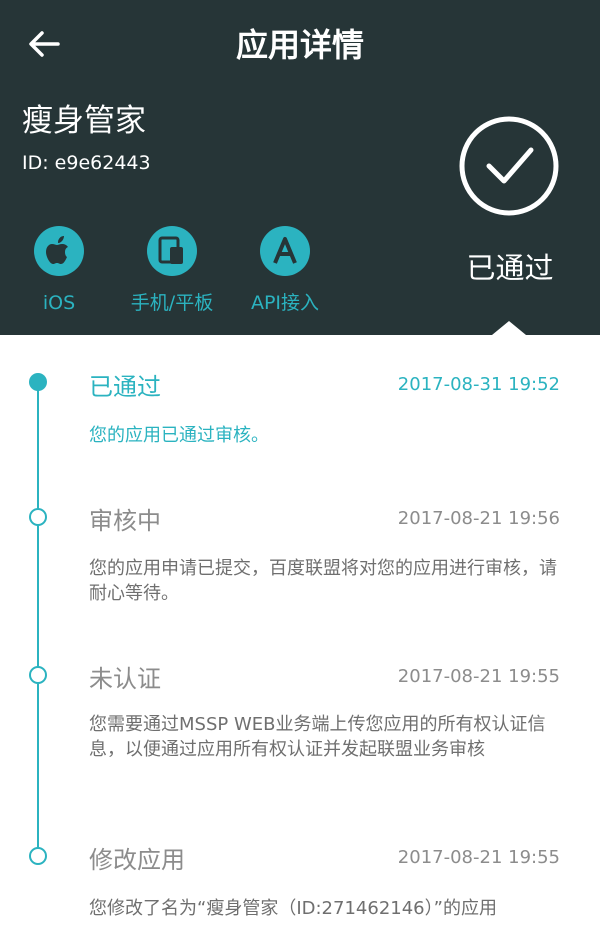 Image resolution: width=600 pixels, height=952 pixels. Describe the element at coordinates (510, 268) in the screenshot. I see `status-label: 已通过` at that location.